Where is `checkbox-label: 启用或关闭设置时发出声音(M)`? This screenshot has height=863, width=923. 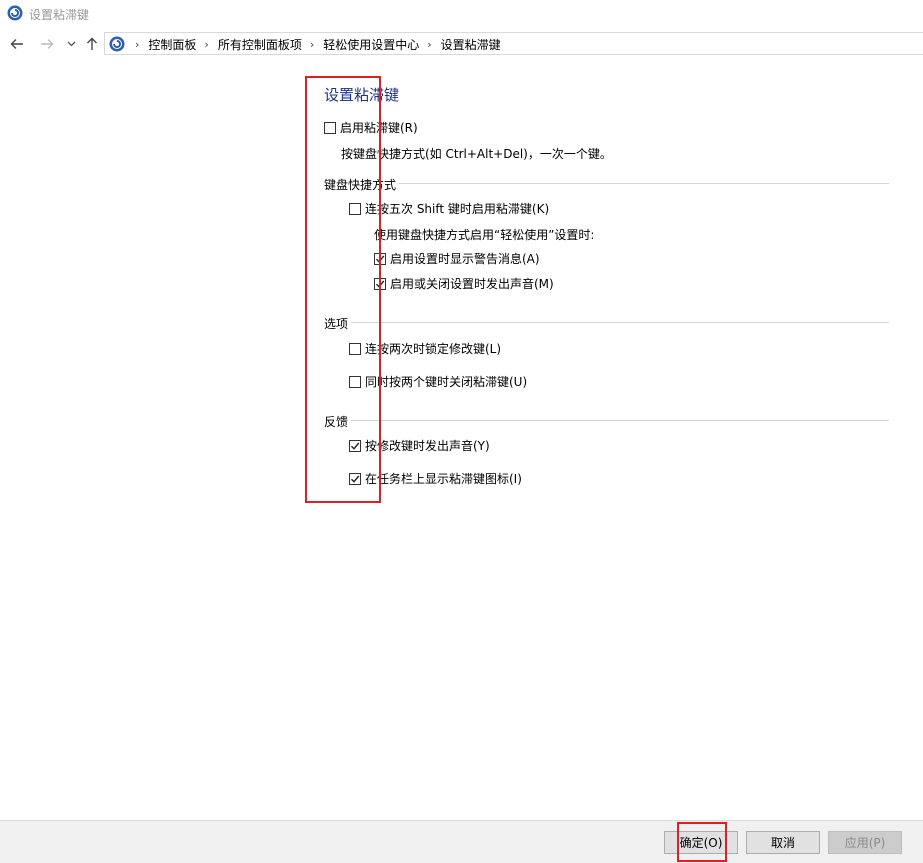
checkbox-label: 启用或关闭设置时发出声音(M) is located at coordinates (472, 284).